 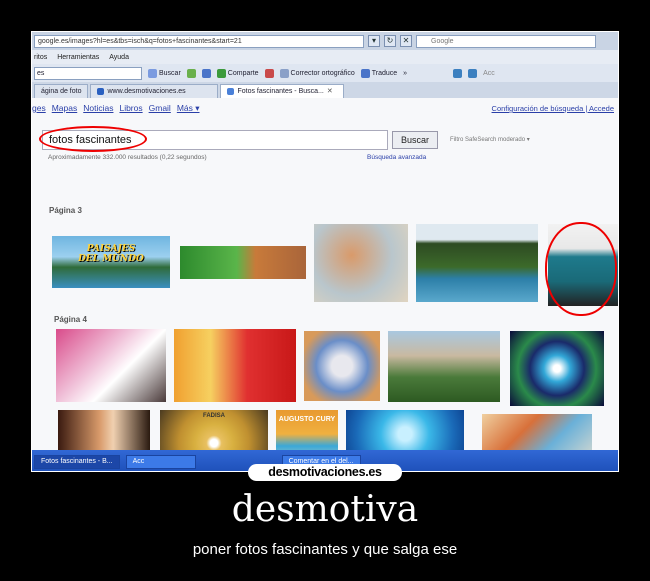 What do you see at coordinates (489, 73) in the screenshot?
I see `toolbar-extra-label: Acc` at bounding box center [489, 73].